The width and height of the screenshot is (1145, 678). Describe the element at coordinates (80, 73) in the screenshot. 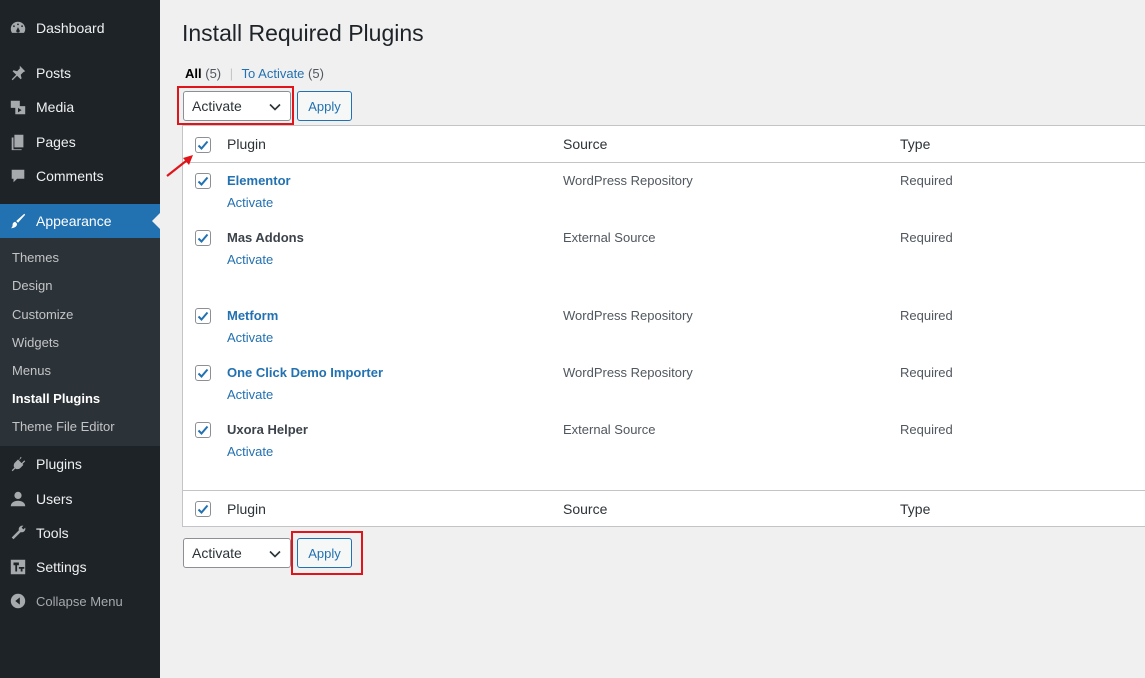

I see `menu-posts: Posts` at that location.